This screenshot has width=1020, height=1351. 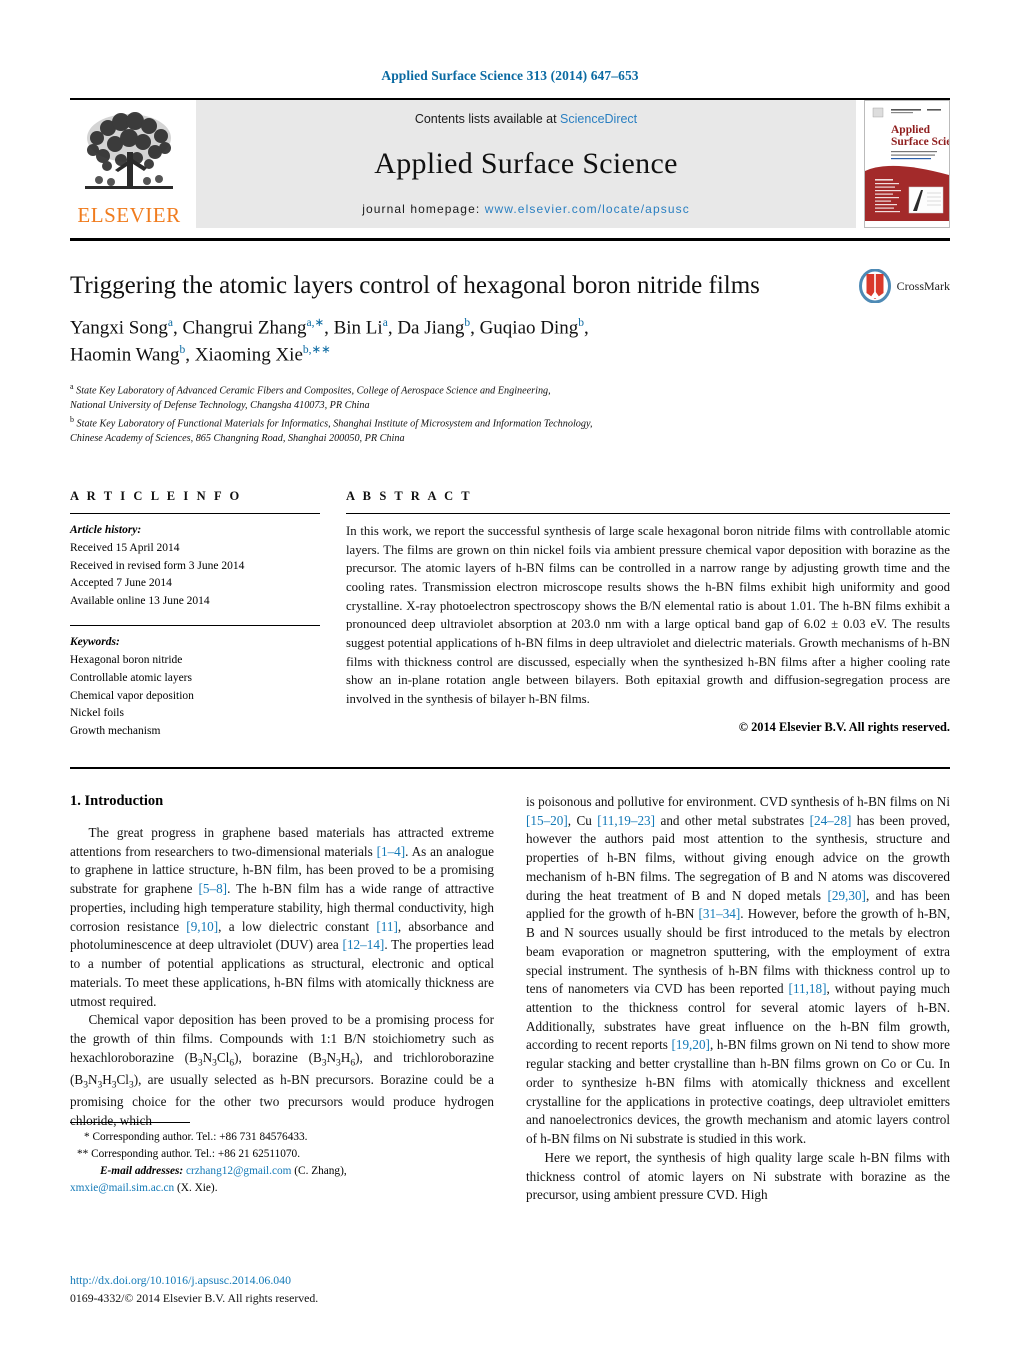 I want to click on history-item: Received 15 April 2014, so click(x=125, y=547).